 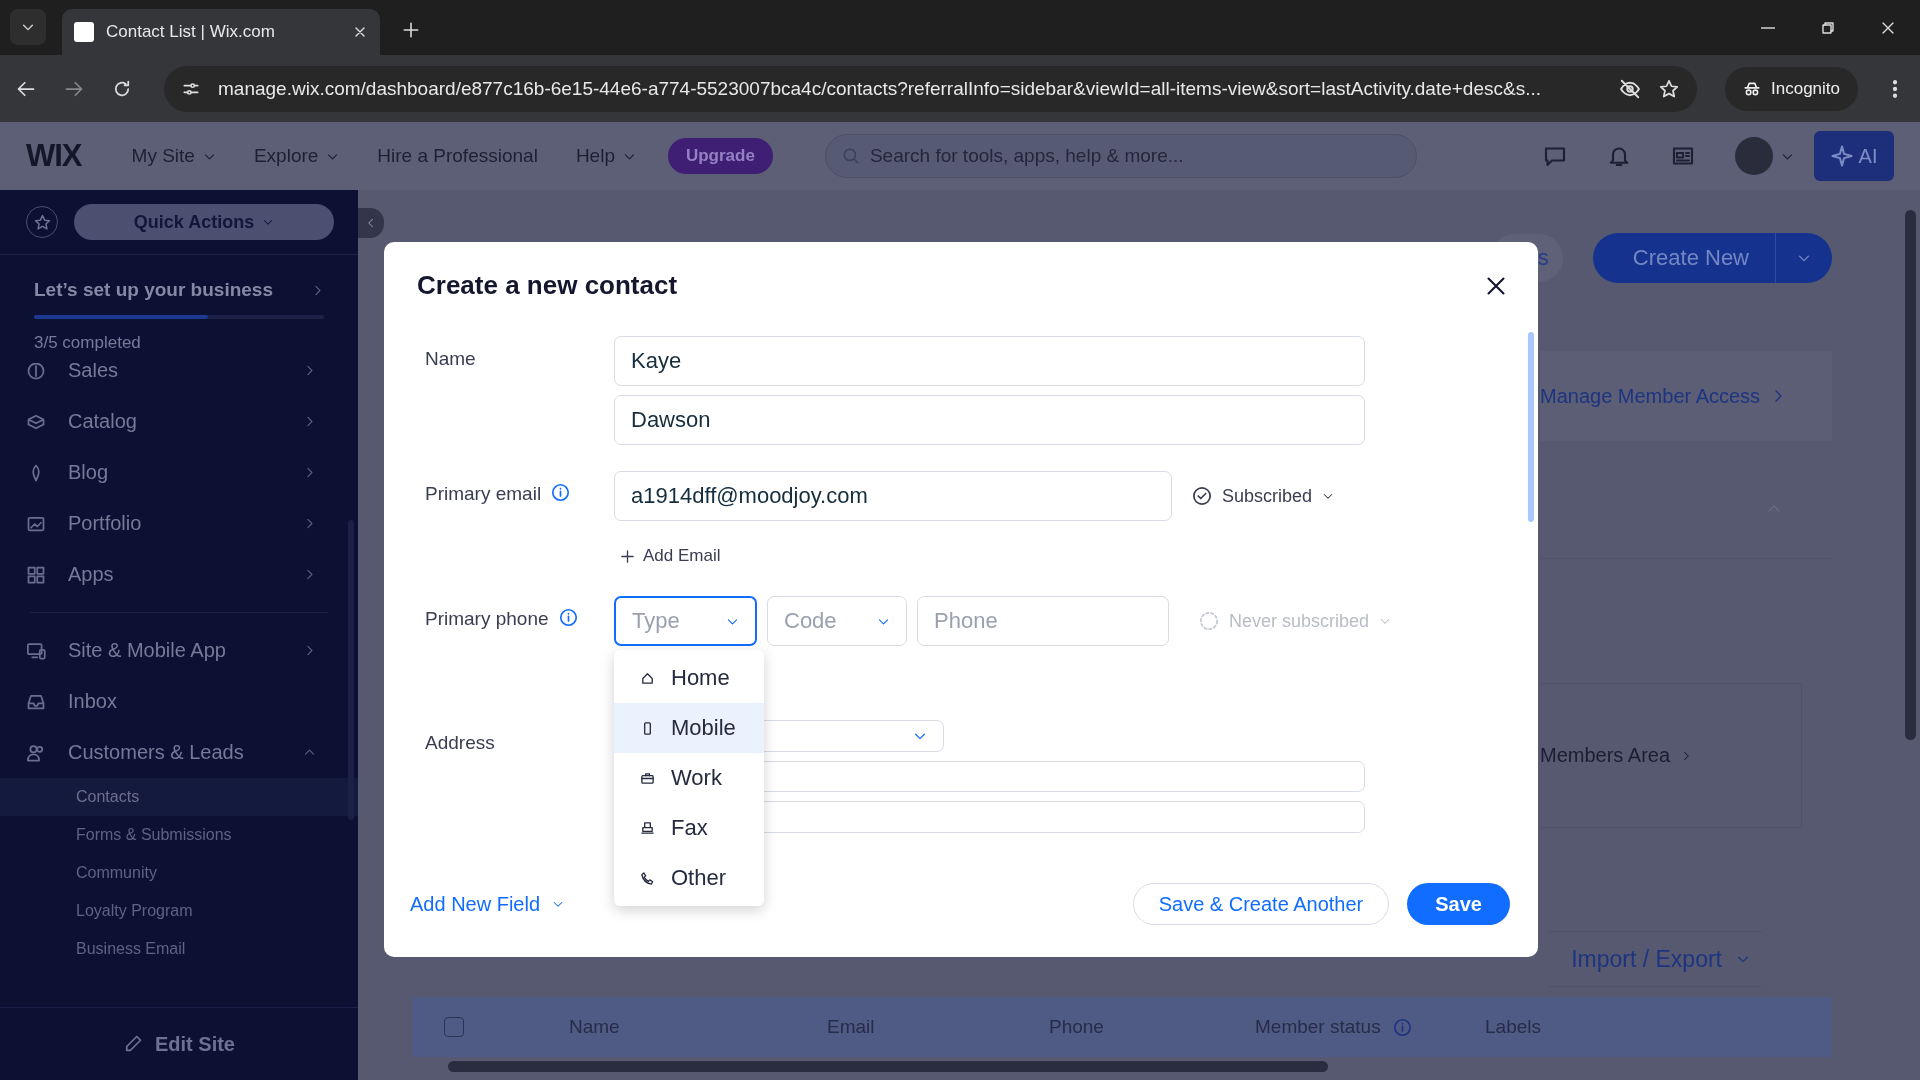 I want to click on nav-menu-item: Help, so click(x=605, y=156).